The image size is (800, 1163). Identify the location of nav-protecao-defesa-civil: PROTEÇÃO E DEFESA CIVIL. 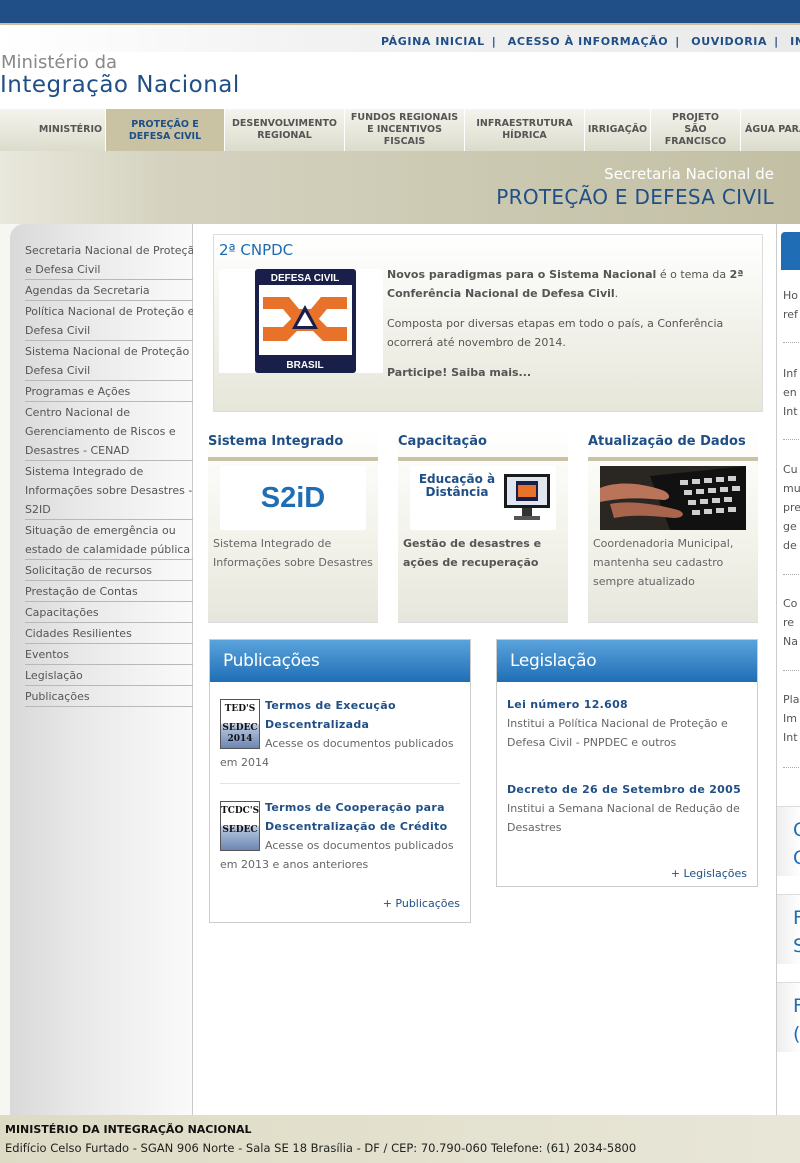
(165, 131).